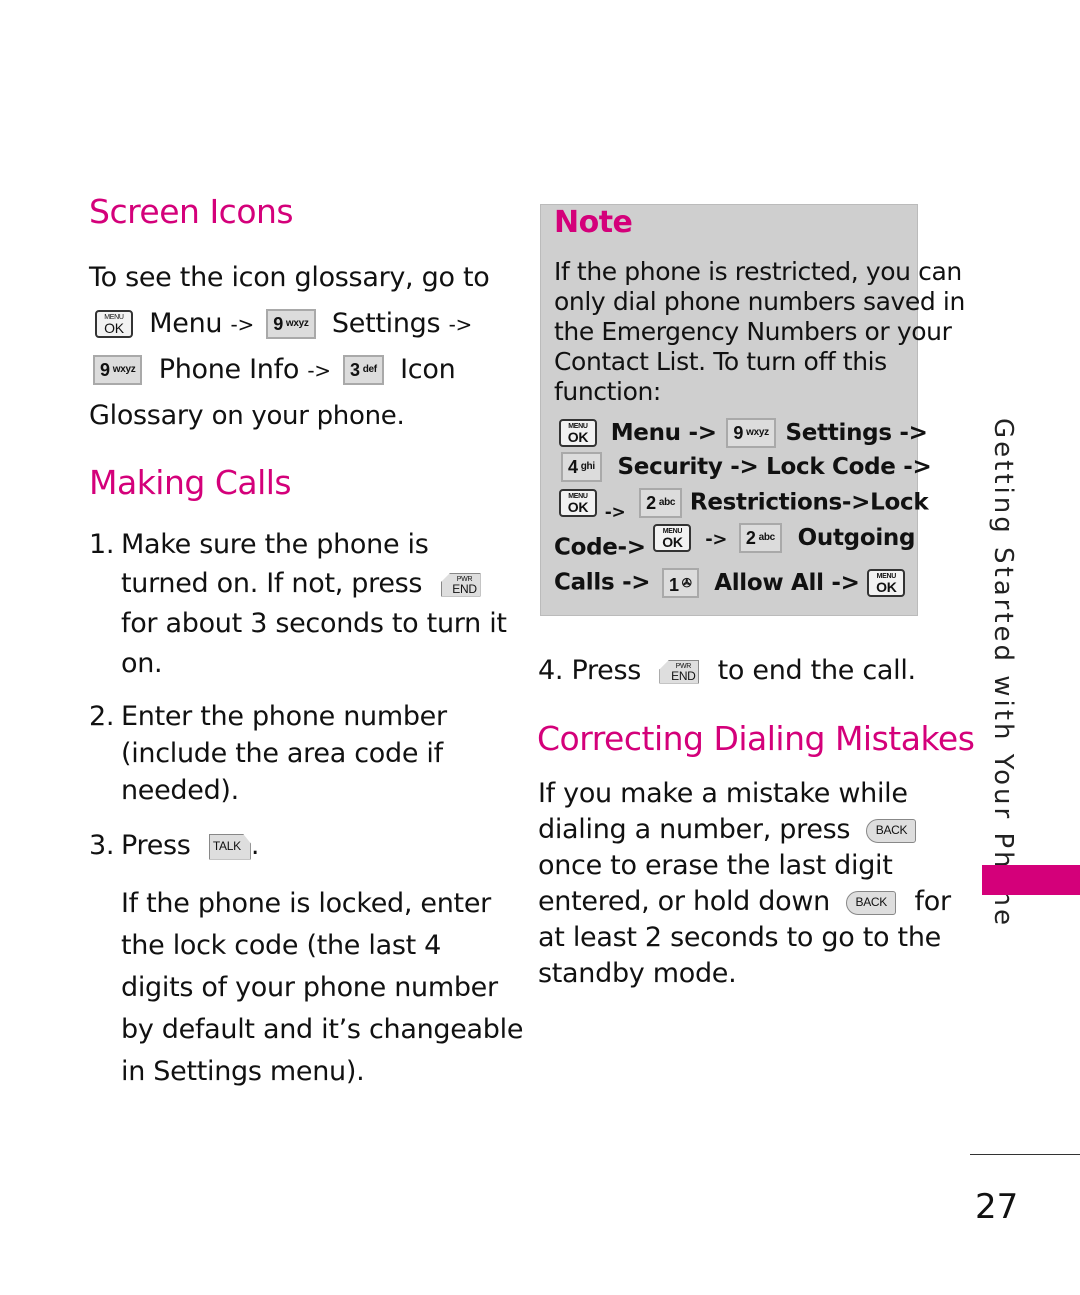 The height and width of the screenshot is (1295, 1080). What do you see at coordinates (180, 790) in the screenshot?
I see `step2-line3: needed).` at bounding box center [180, 790].